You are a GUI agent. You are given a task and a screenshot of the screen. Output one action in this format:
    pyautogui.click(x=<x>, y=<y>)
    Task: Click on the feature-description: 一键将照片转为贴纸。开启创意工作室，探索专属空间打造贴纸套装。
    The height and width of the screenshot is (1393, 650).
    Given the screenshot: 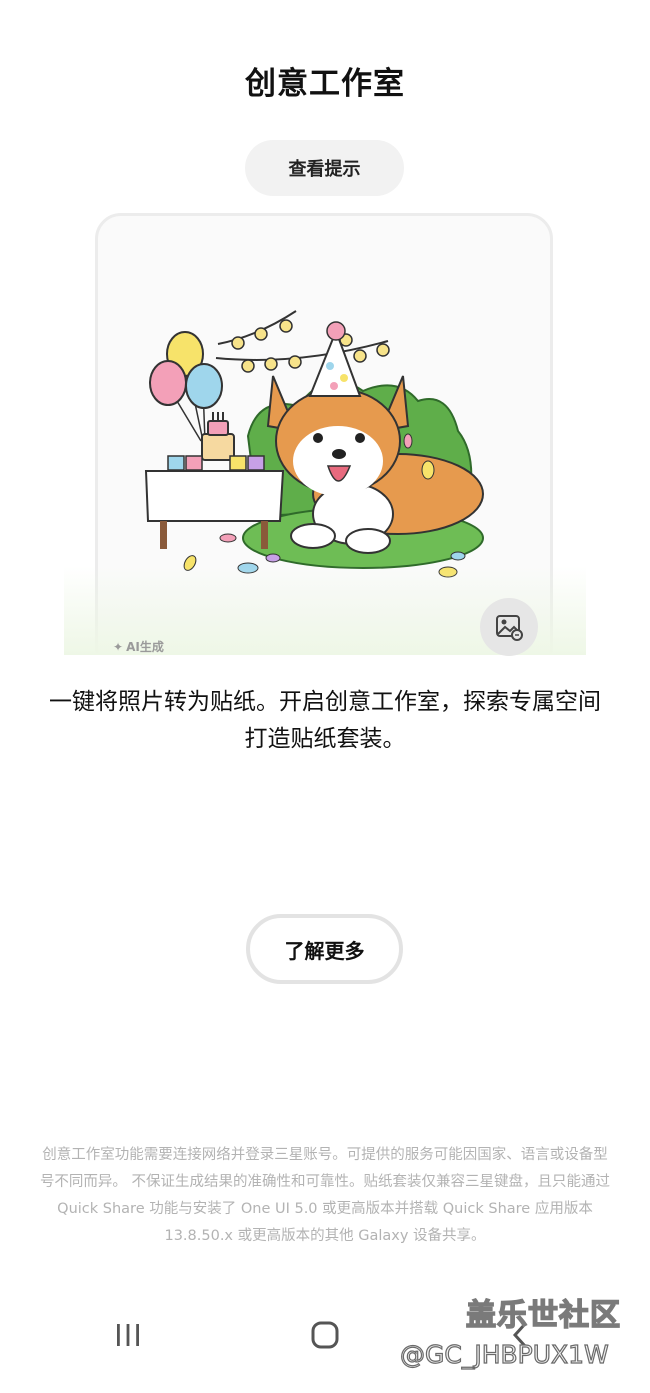 What is the action you would take?
    pyautogui.click(x=325, y=720)
    